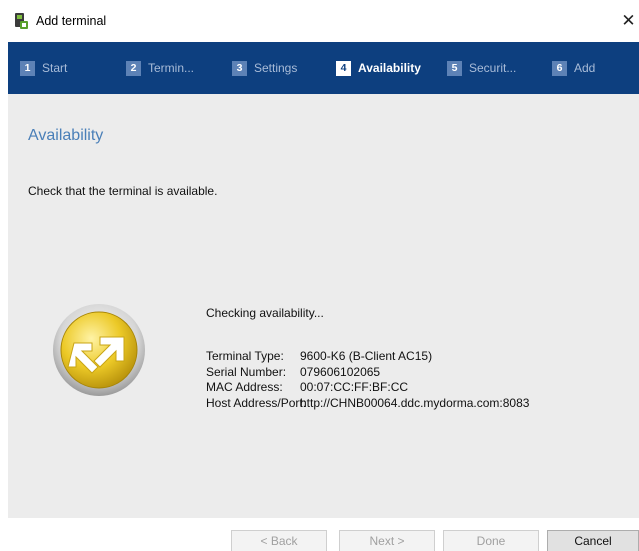  Describe the element at coordinates (99, 350) in the screenshot. I see `sync-arrows-icon` at that location.